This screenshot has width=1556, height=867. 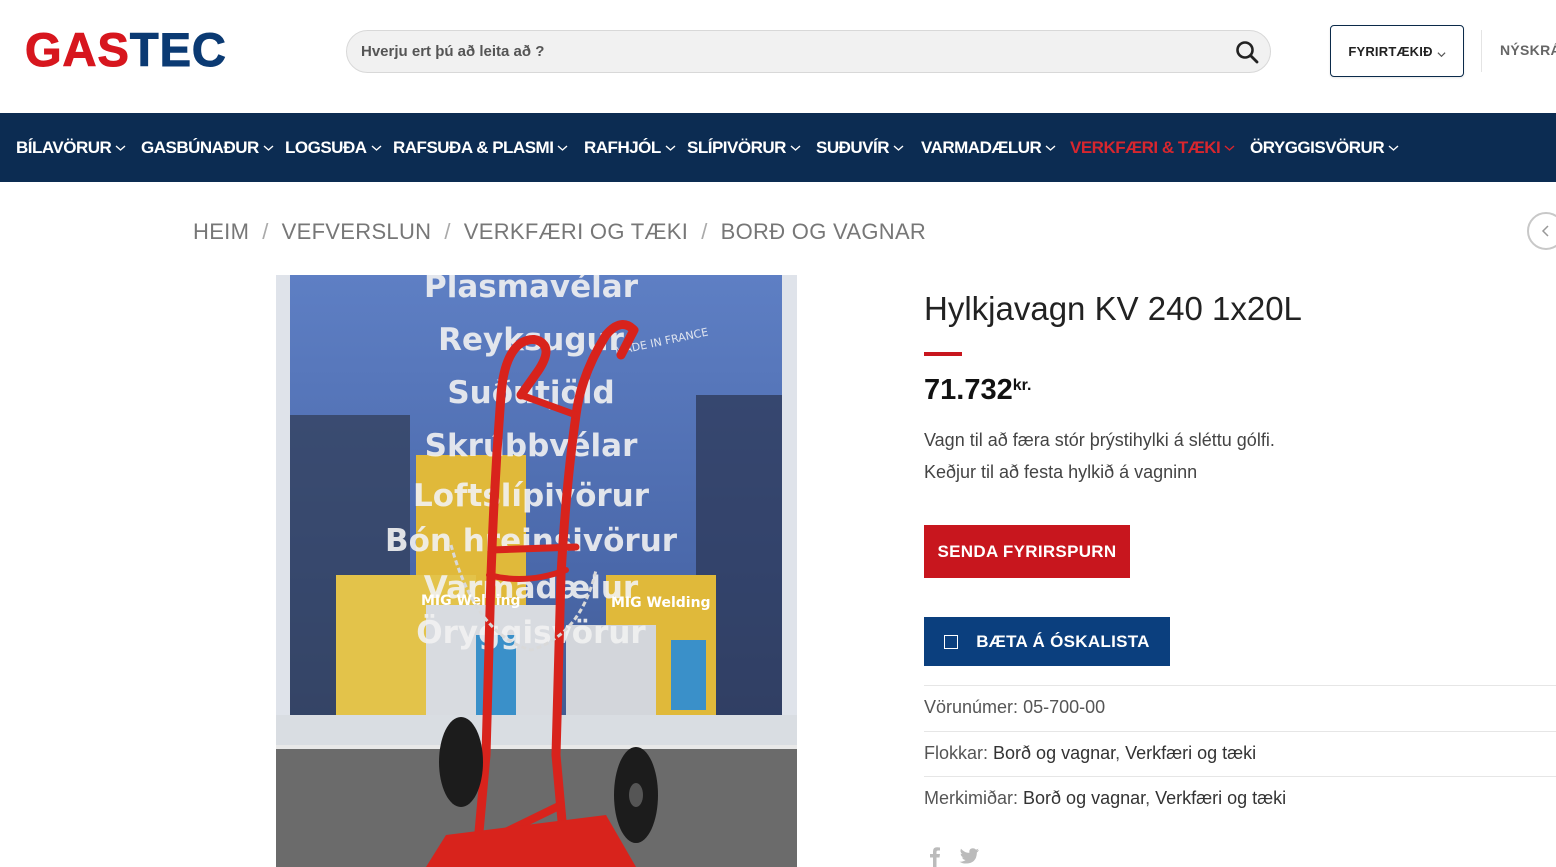 I want to click on window-text-line: Loftslípivörur, so click(x=531, y=496).